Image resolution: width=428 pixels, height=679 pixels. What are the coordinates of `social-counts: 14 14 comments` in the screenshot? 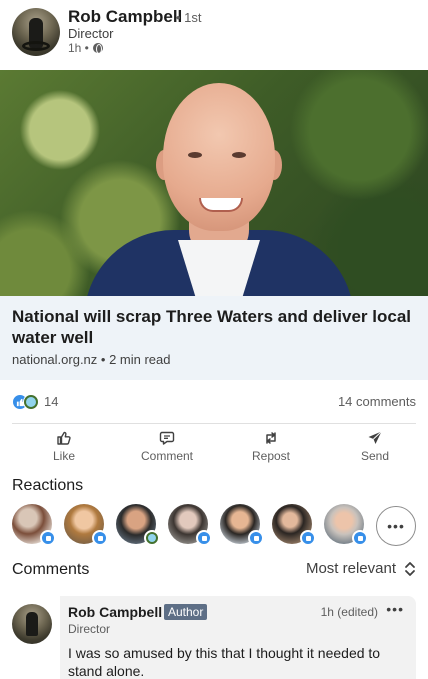 It's located at (214, 402).